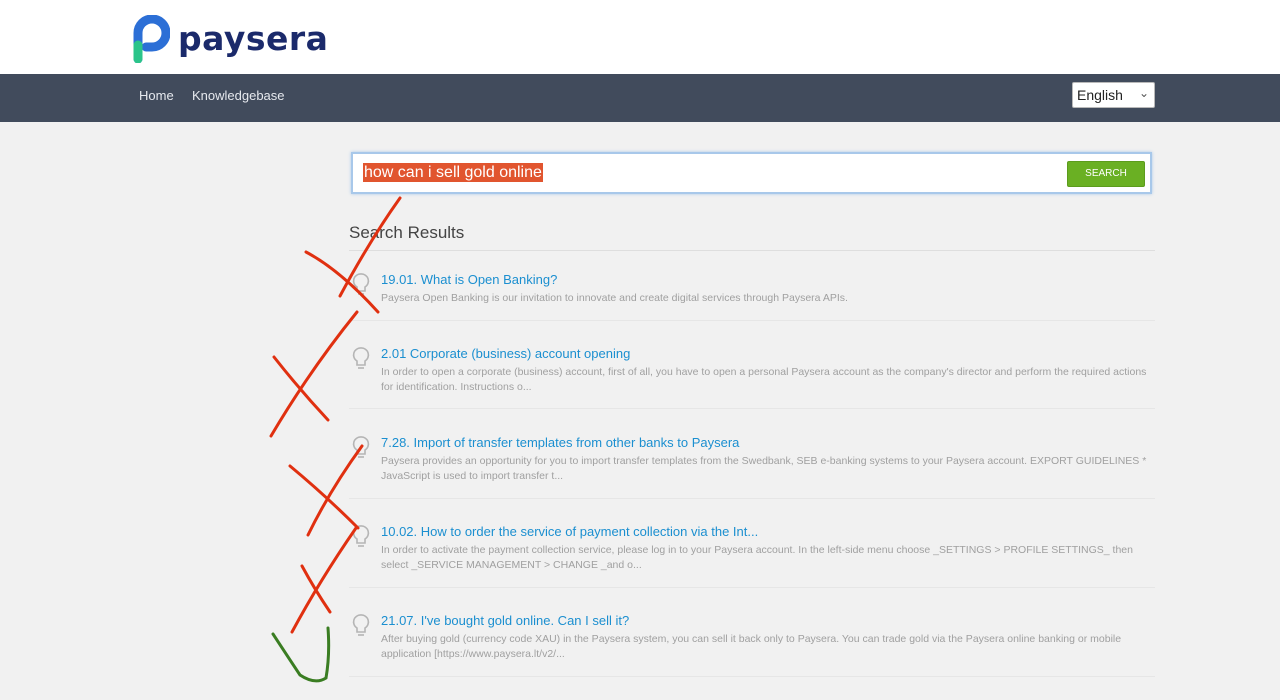 This screenshot has width=1280, height=700. I want to click on language-select: English ⌄, so click(1113, 95).